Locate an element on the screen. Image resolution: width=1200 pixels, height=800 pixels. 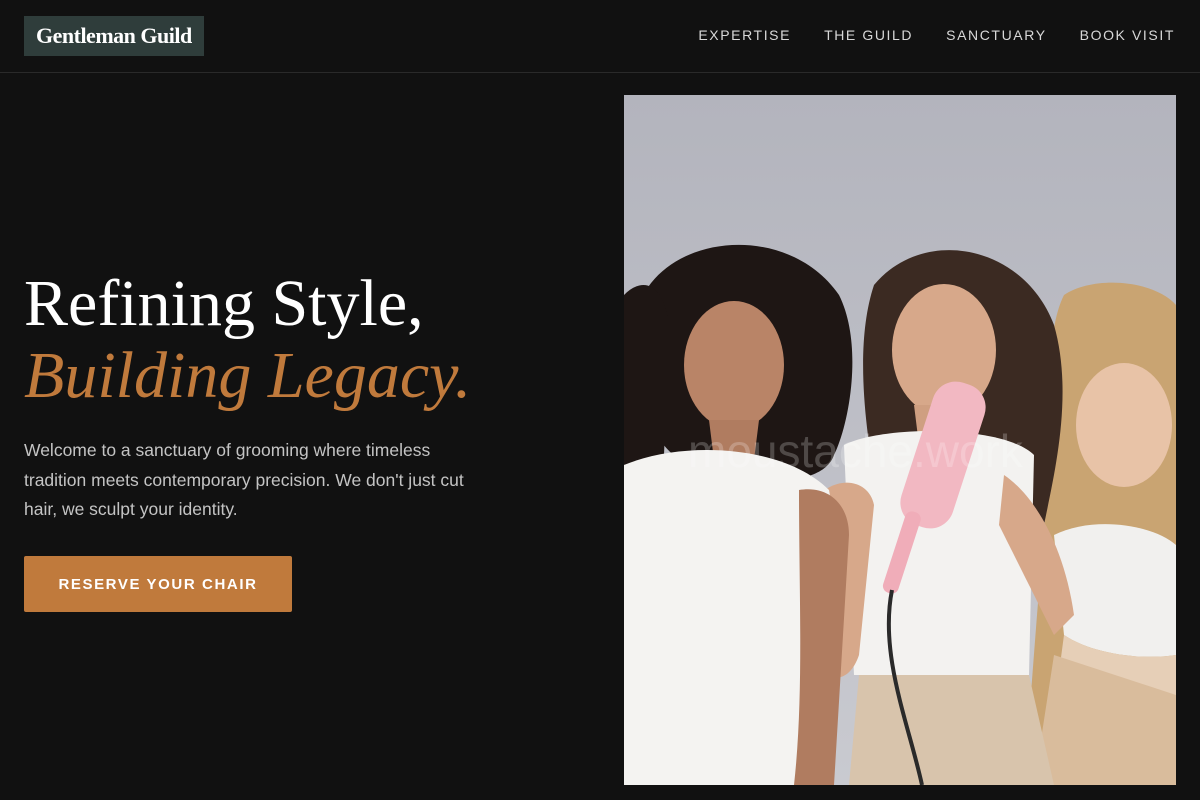
brand-logo: Gentleman Guild is located at coordinates (114, 36).